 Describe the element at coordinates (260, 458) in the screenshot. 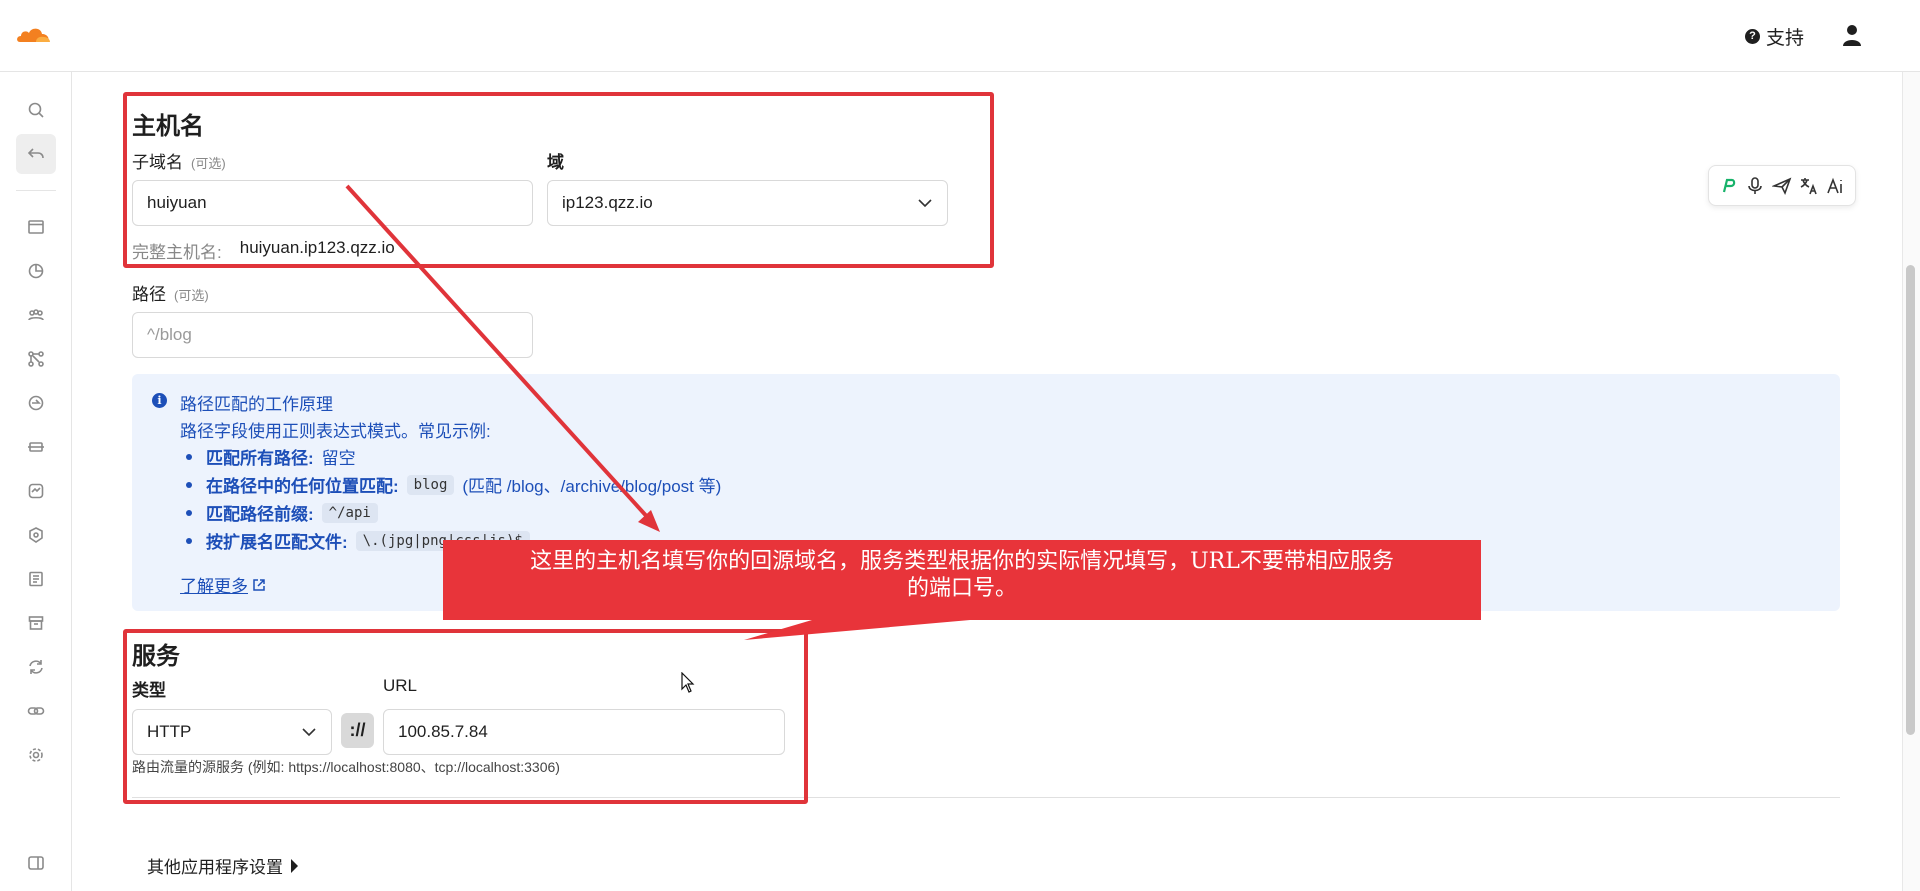

I see `info-item-key: 匹配所有路径:` at that location.